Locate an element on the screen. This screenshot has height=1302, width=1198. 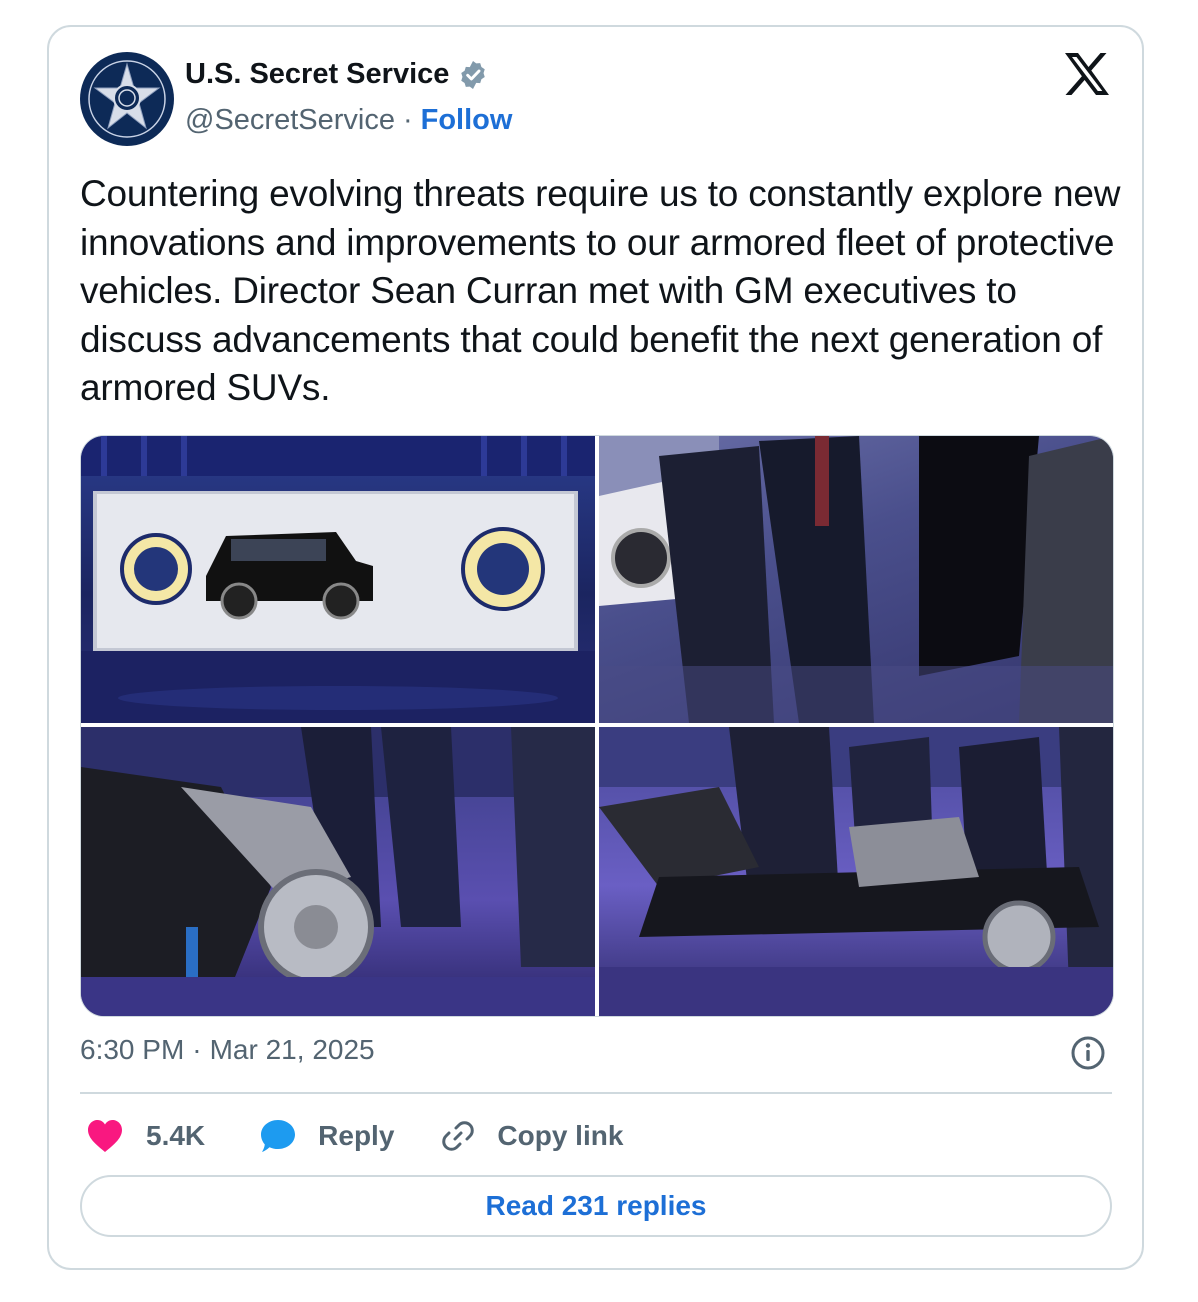
tweet-time: 6:30 PM is located at coordinates (132, 1050).